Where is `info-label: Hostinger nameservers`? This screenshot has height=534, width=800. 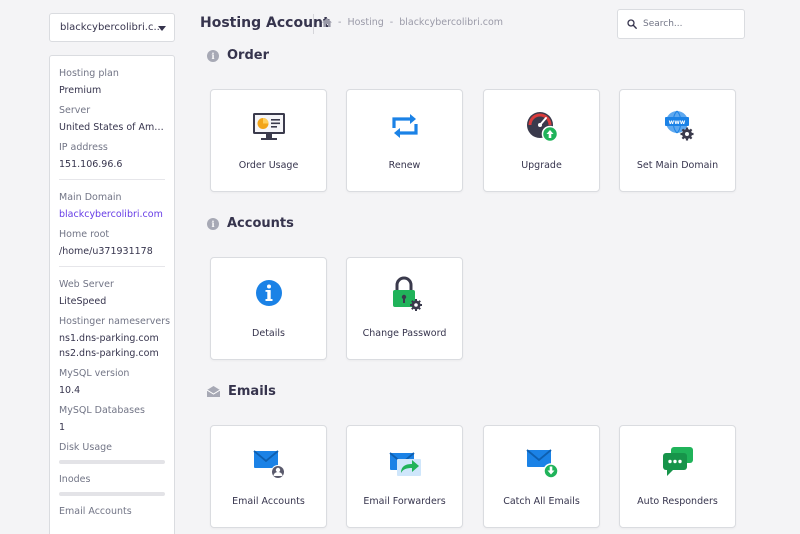 info-label: Hostinger nameservers is located at coordinates (115, 321).